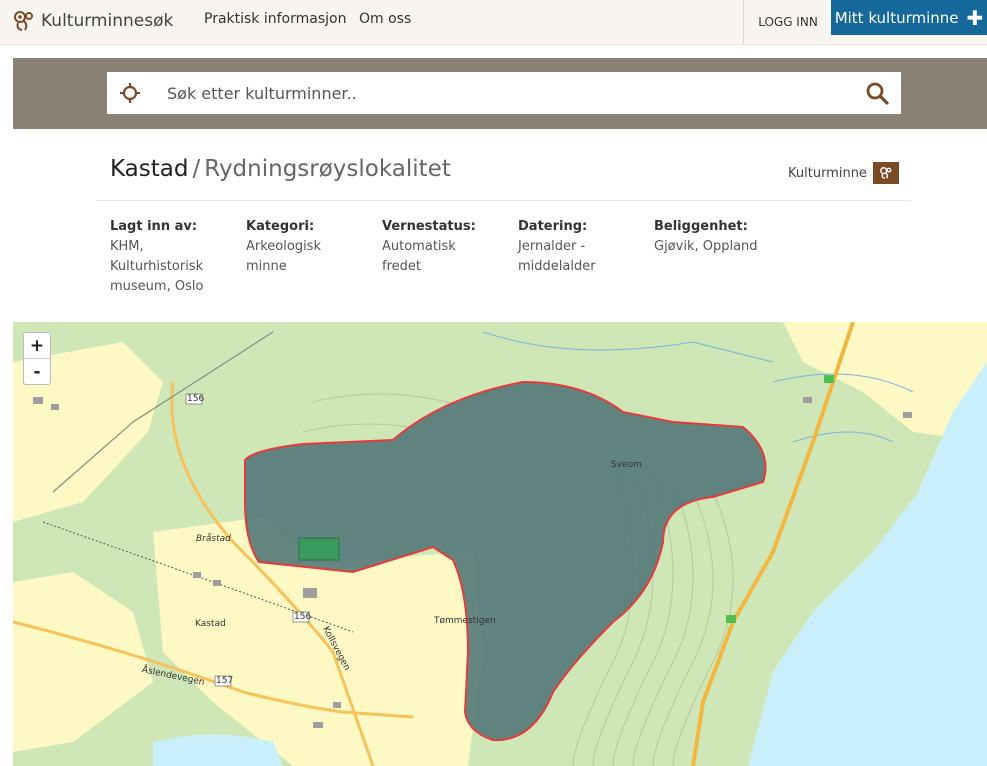 Image resolution: width=987 pixels, height=766 pixels. I want to click on zoom-control: + -, so click(37, 358).